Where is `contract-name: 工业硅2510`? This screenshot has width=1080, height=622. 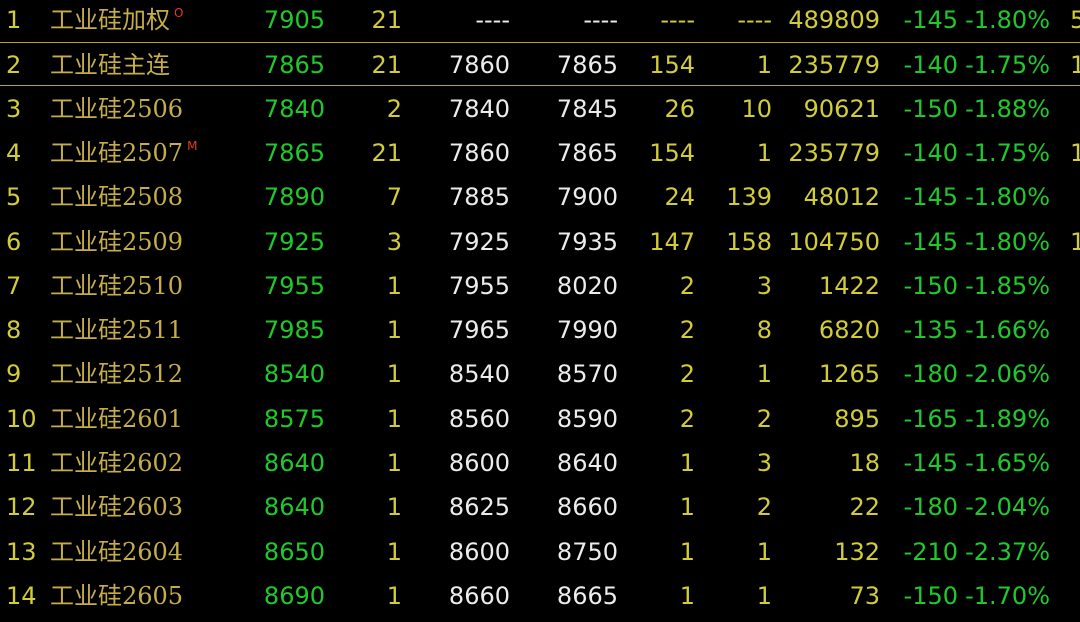 contract-name: 工业硅2510 is located at coordinates (118, 286).